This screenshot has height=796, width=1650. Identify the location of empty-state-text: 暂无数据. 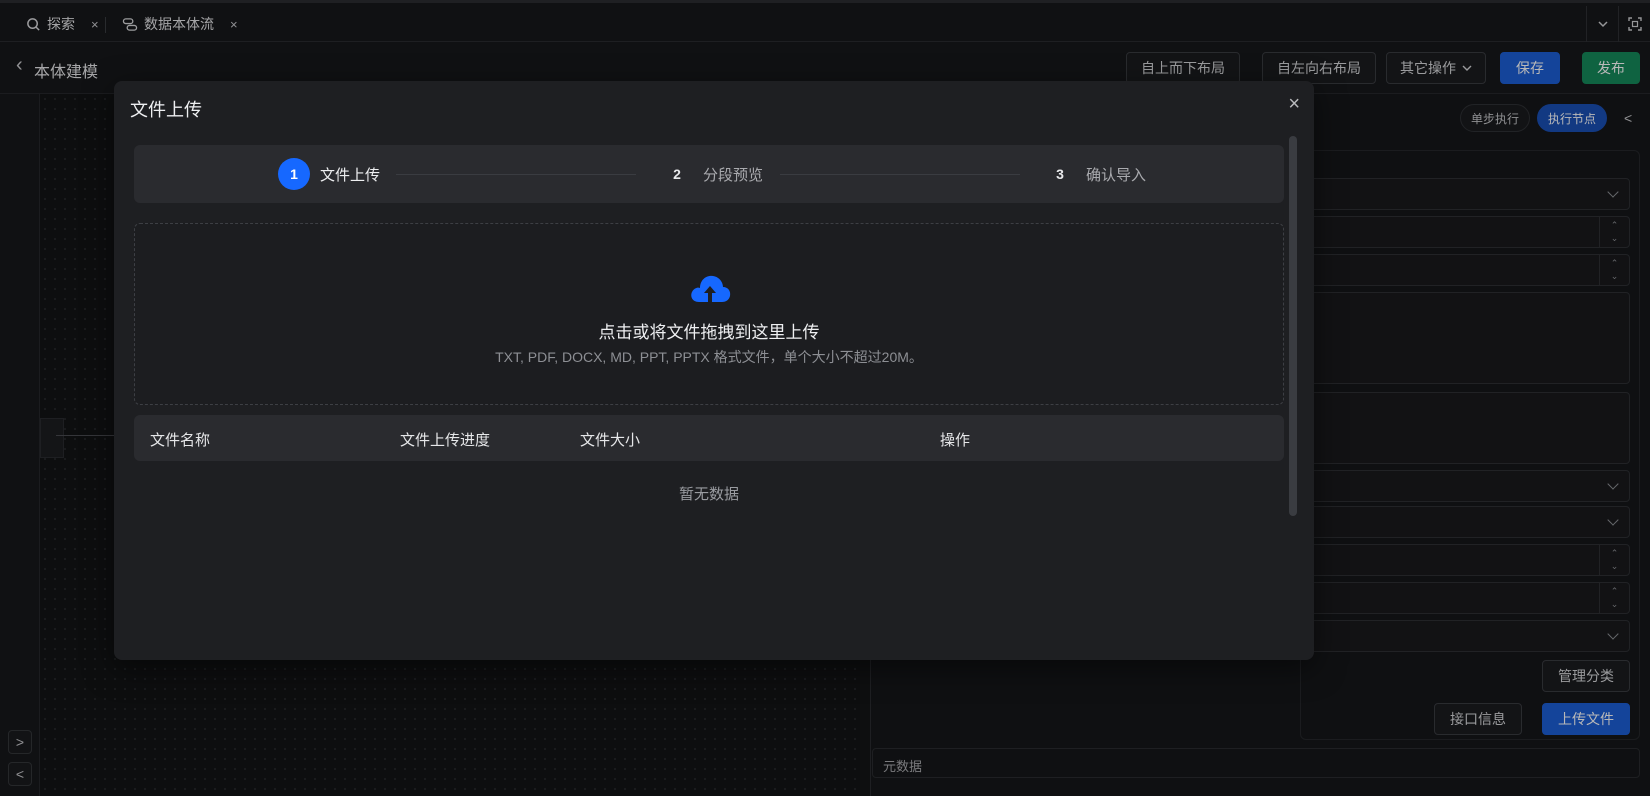
(708, 494).